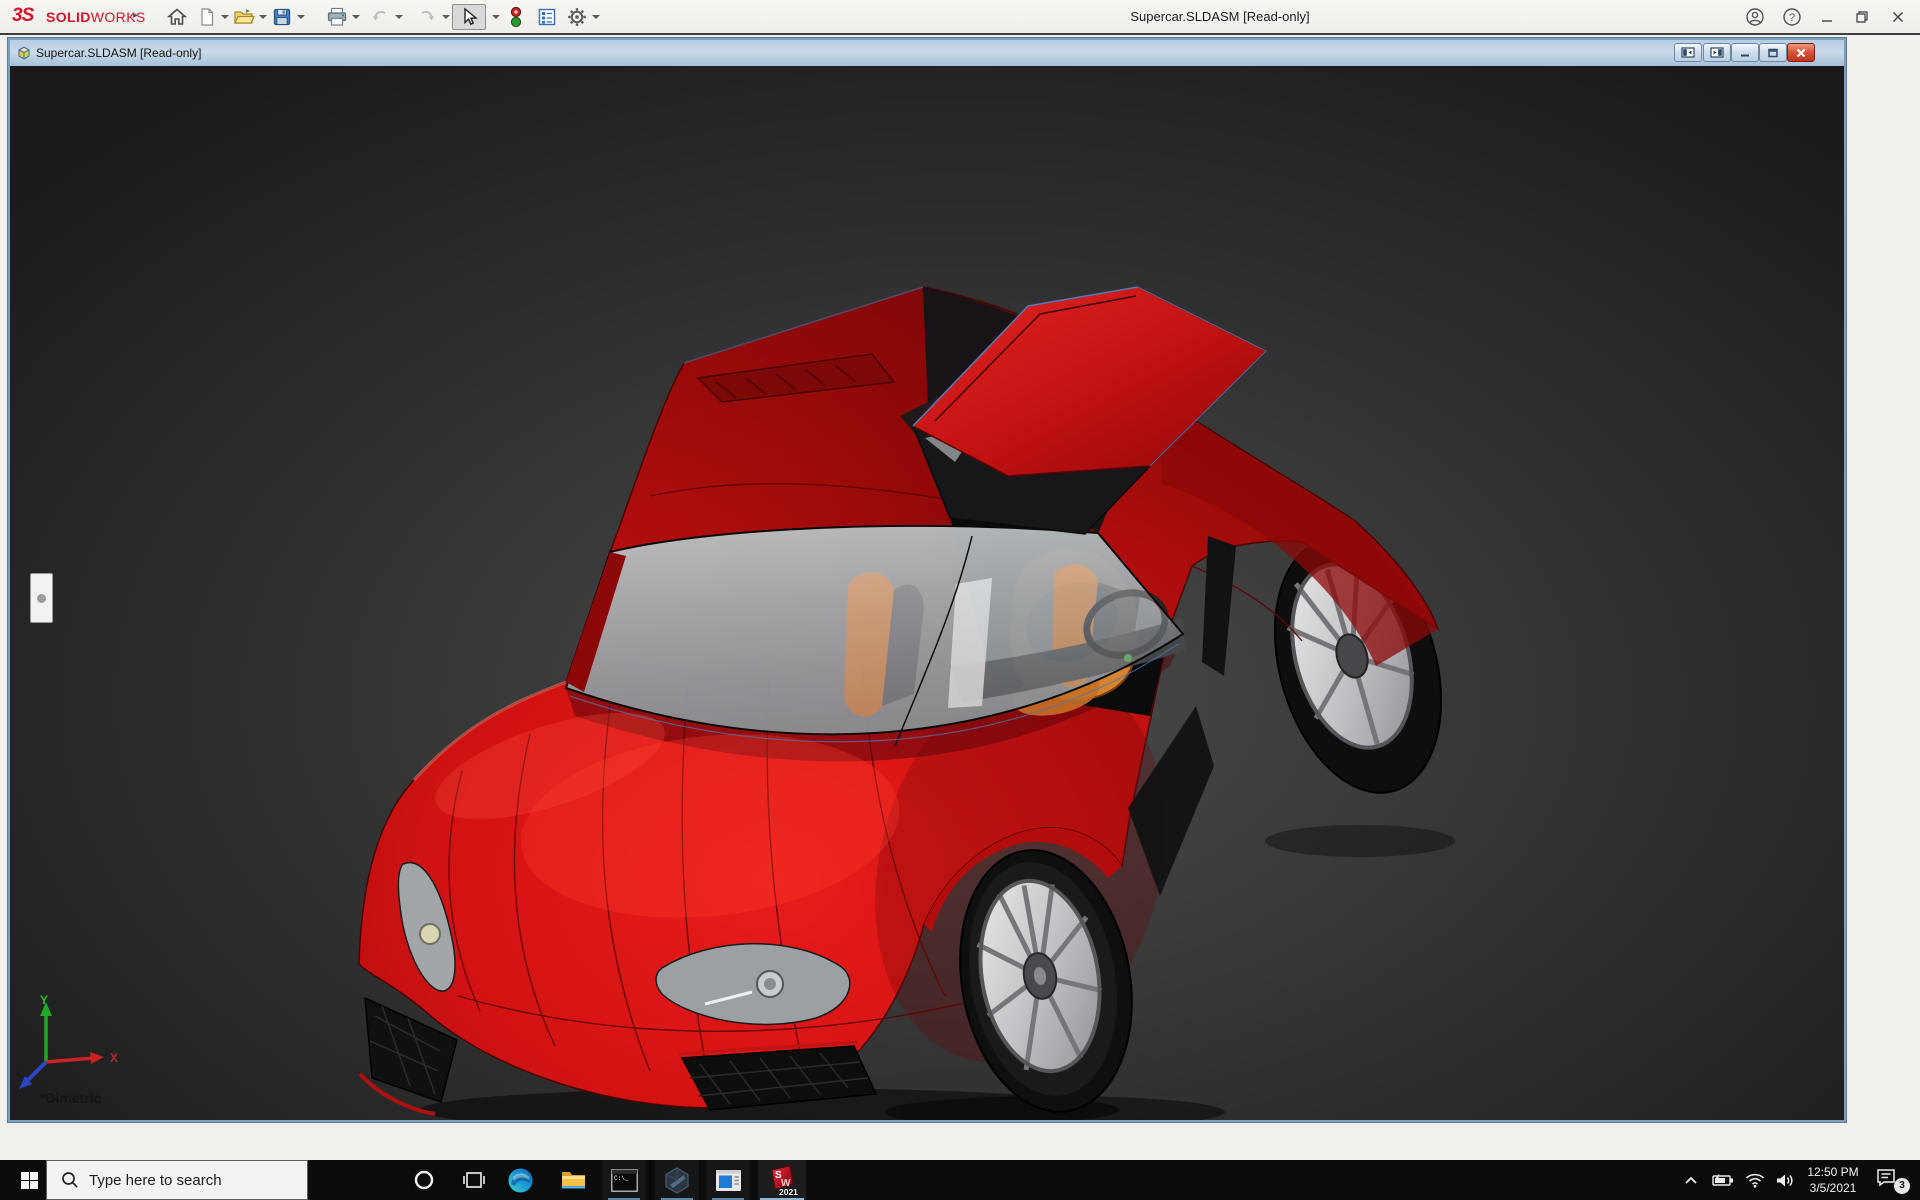 The image size is (1920, 1200). What do you see at coordinates (1902, 1186) in the screenshot?
I see `notification-badge: 3` at bounding box center [1902, 1186].